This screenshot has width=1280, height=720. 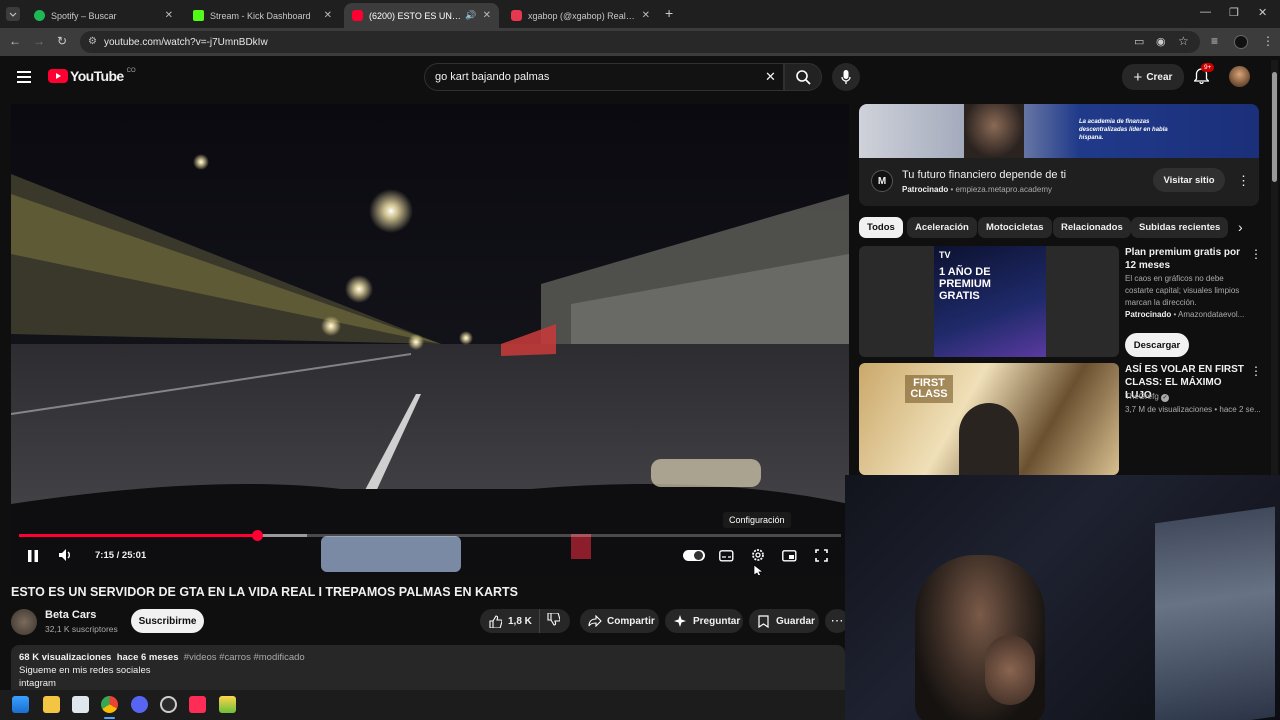 I want to click on create-label: Crear, so click(x=1159, y=77).